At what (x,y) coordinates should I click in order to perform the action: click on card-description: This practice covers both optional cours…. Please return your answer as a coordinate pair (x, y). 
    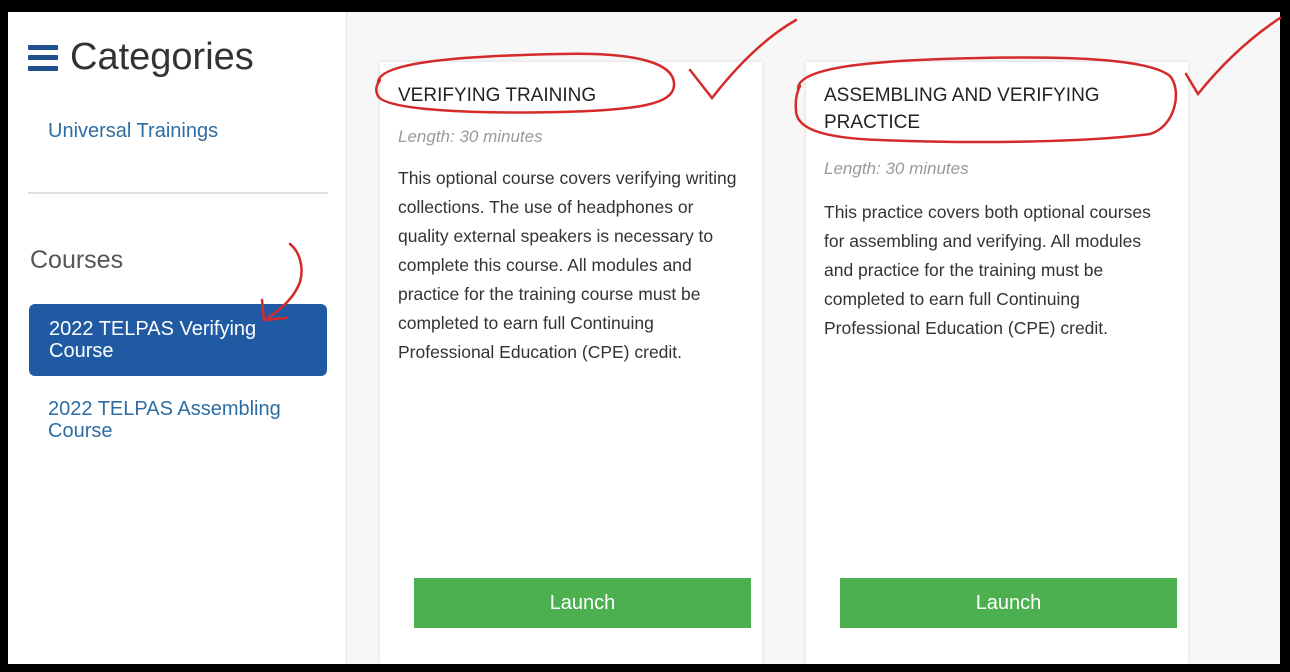
    Looking at the image, I should click on (987, 270).